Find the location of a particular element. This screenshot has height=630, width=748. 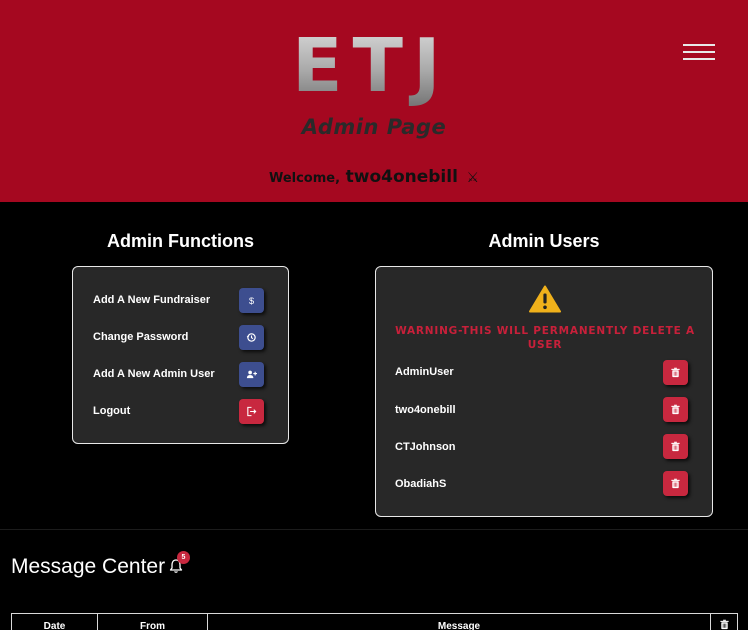

dollar-icon: $ is located at coordinates (251, 301).